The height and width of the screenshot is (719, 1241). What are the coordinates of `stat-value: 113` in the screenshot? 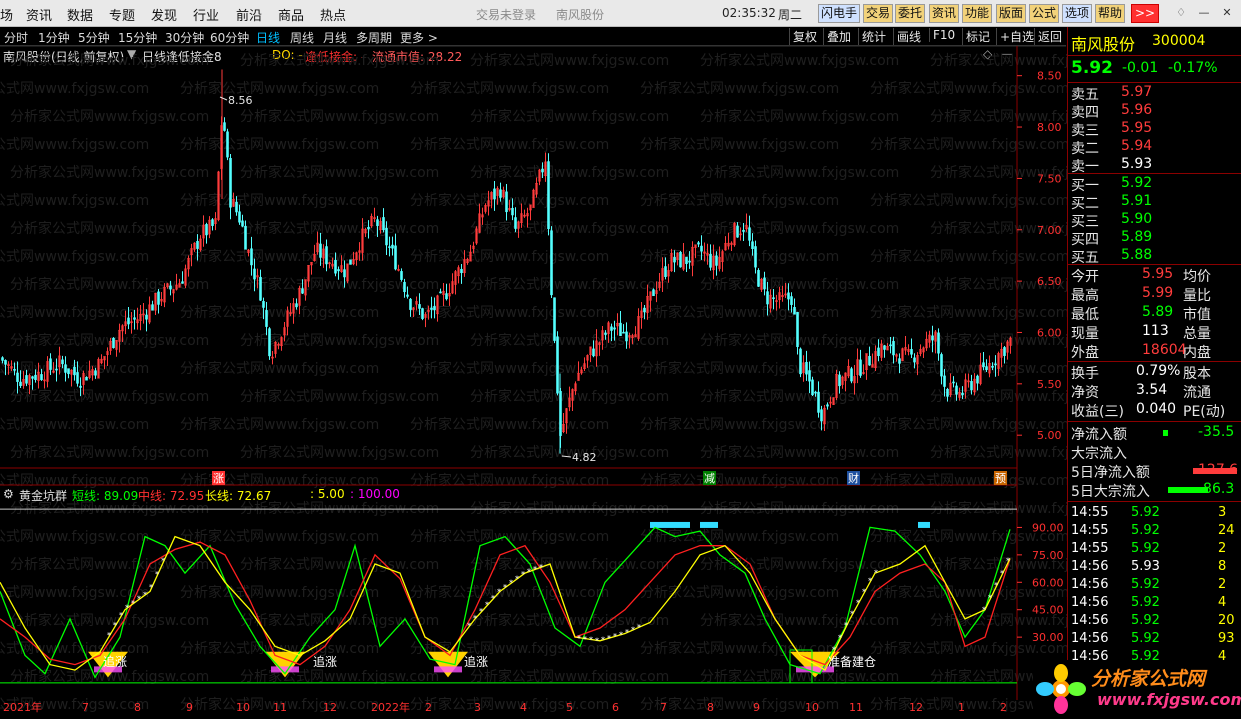 It's located at (1155, 331).